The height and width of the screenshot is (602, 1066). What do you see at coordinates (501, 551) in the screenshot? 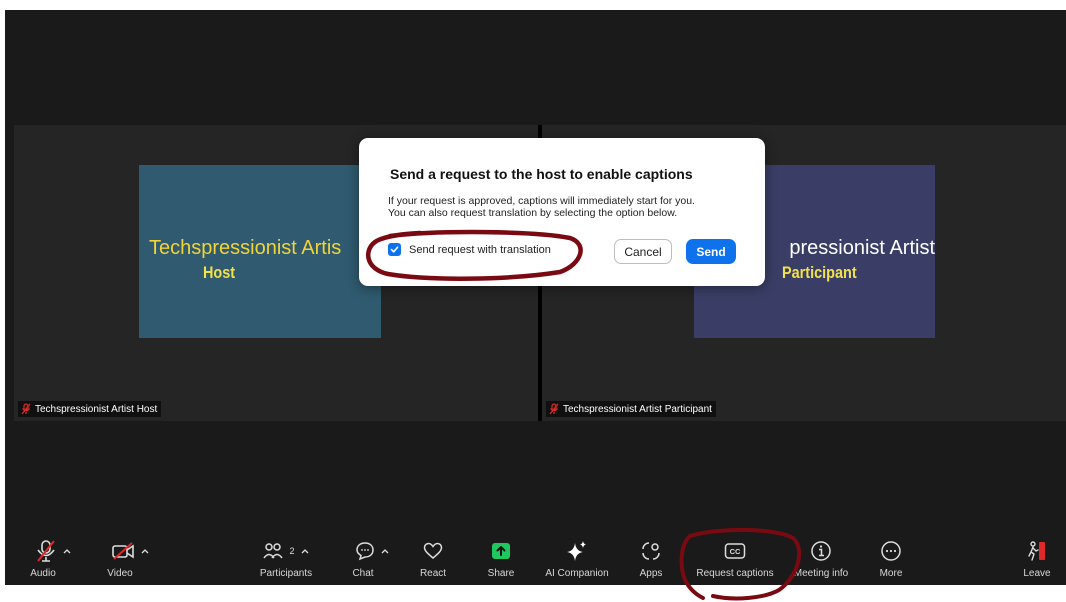
I see `share-screen-icon` at bounding box center [501, 551].